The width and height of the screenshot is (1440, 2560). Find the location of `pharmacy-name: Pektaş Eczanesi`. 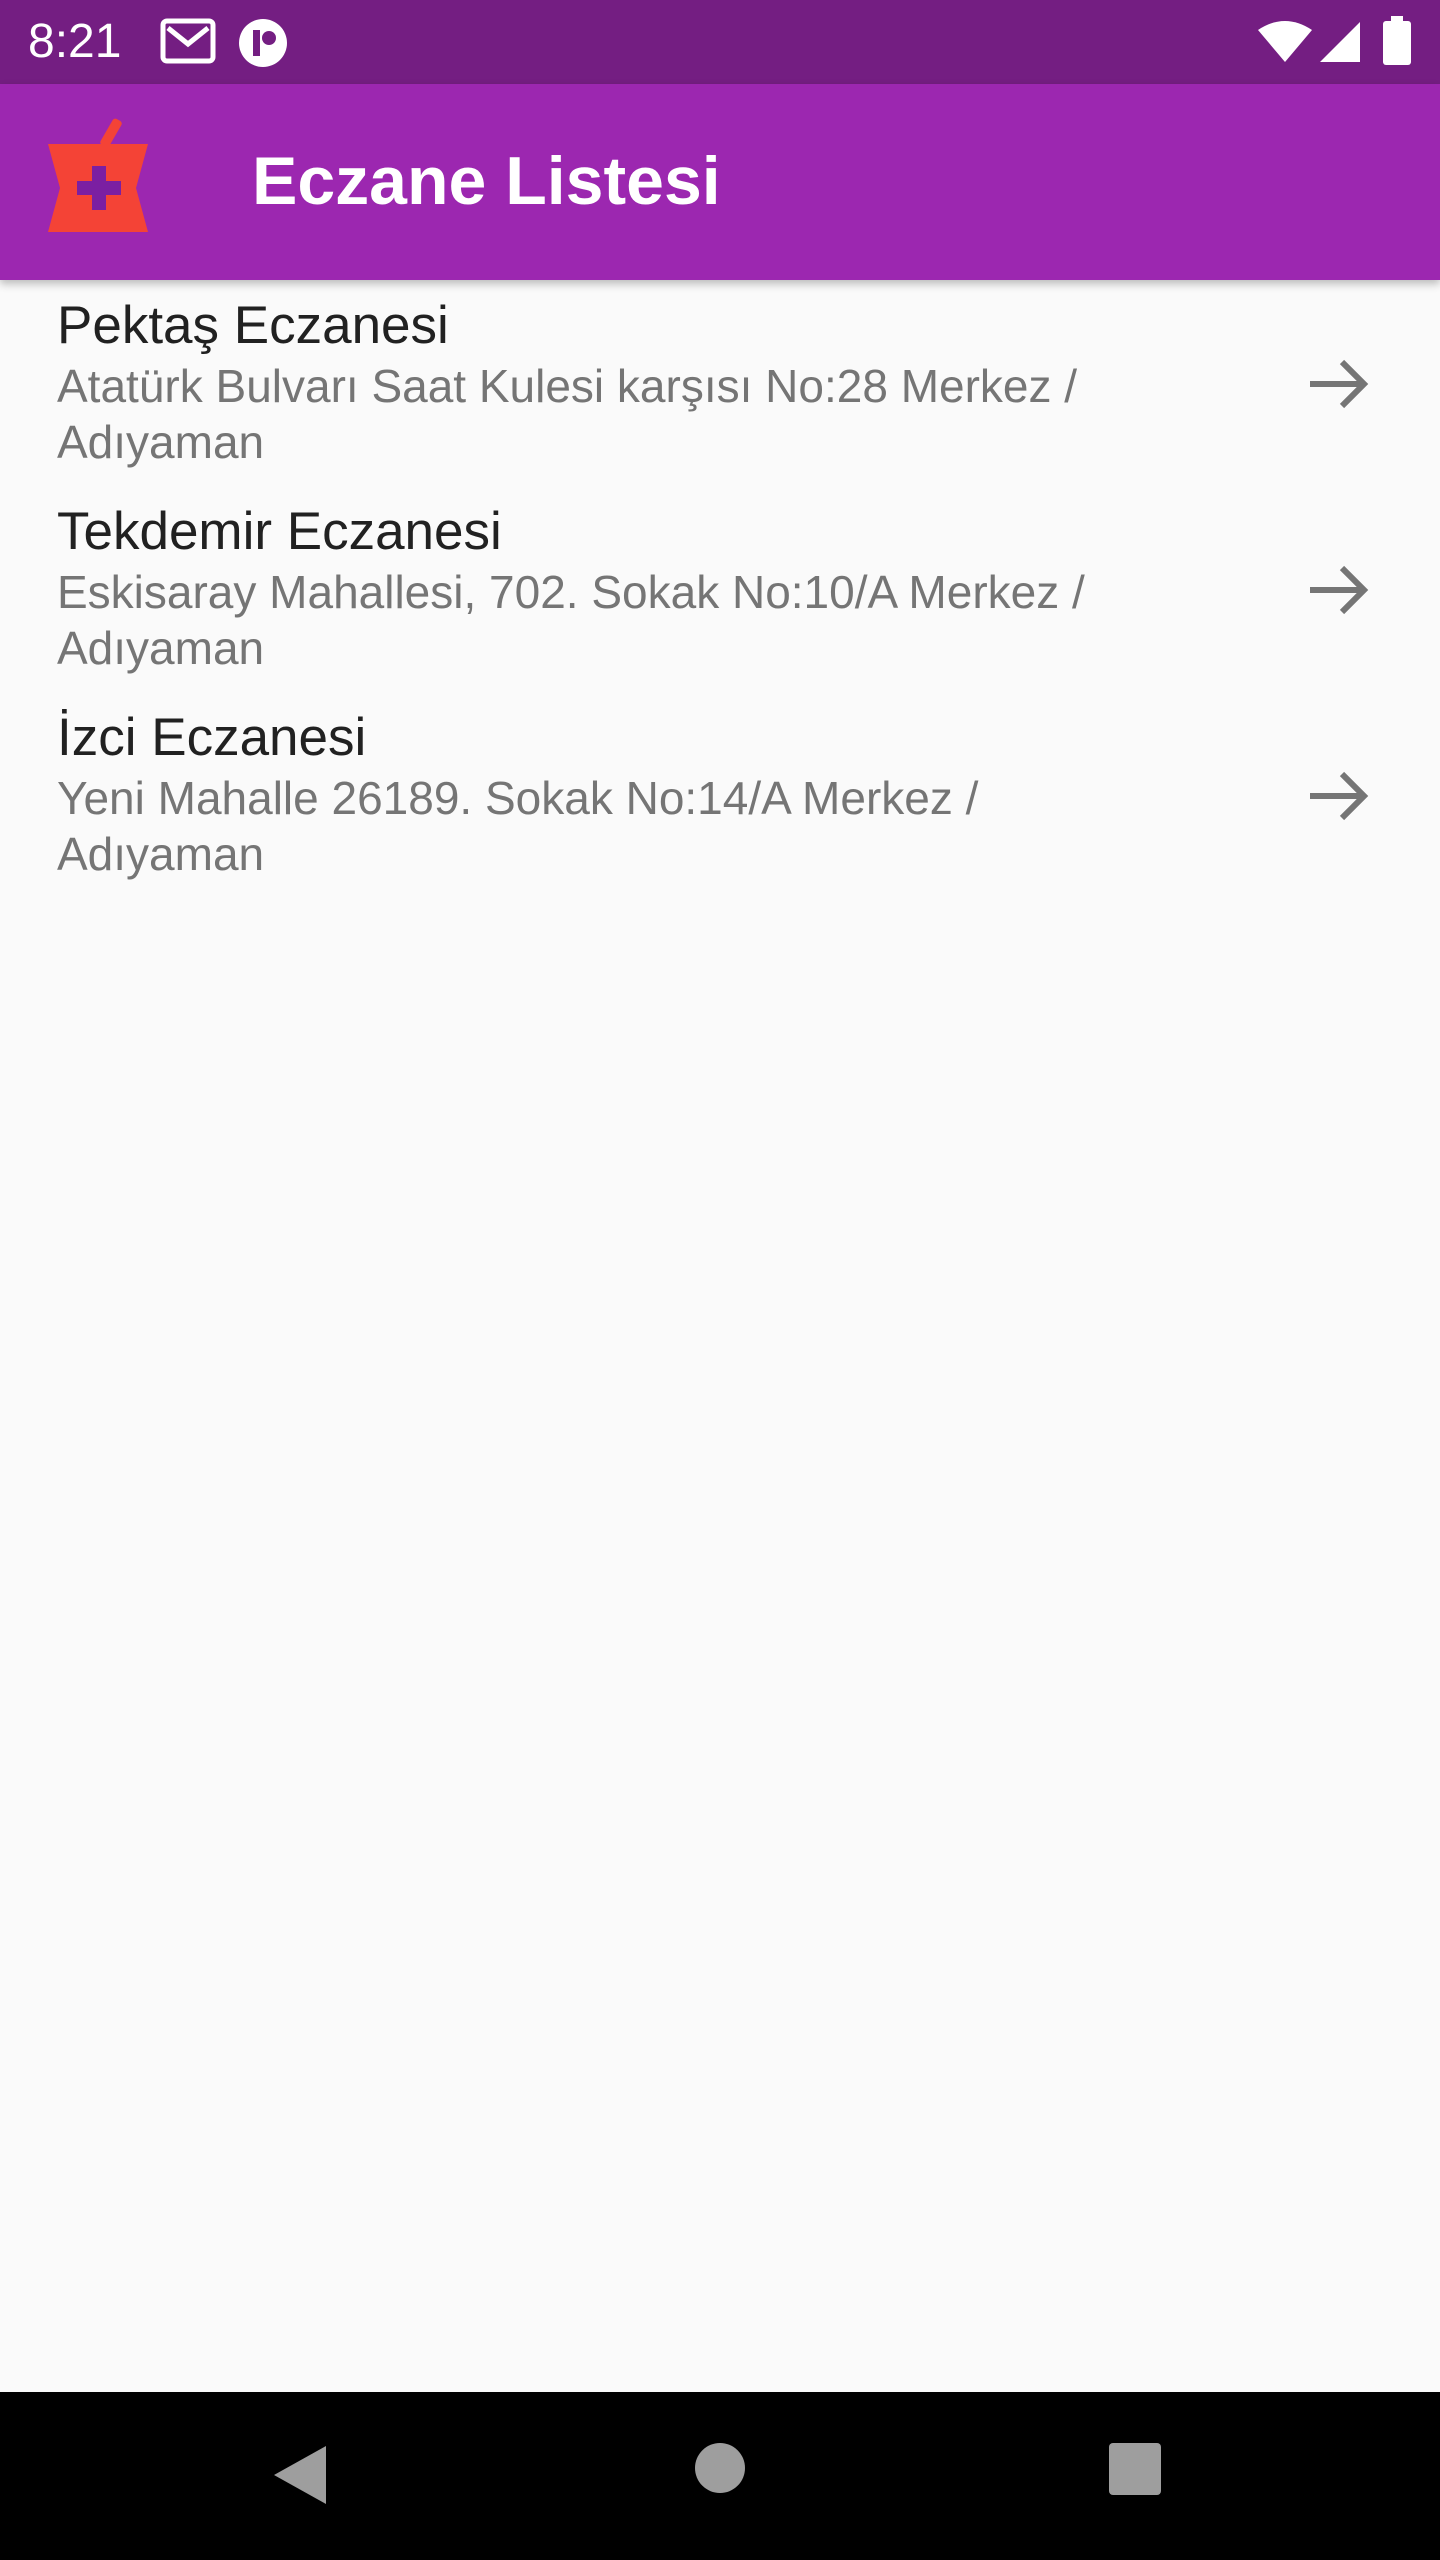

pharmacy-name: Pektaş Eczanesi is located at coordinates (253, 325).